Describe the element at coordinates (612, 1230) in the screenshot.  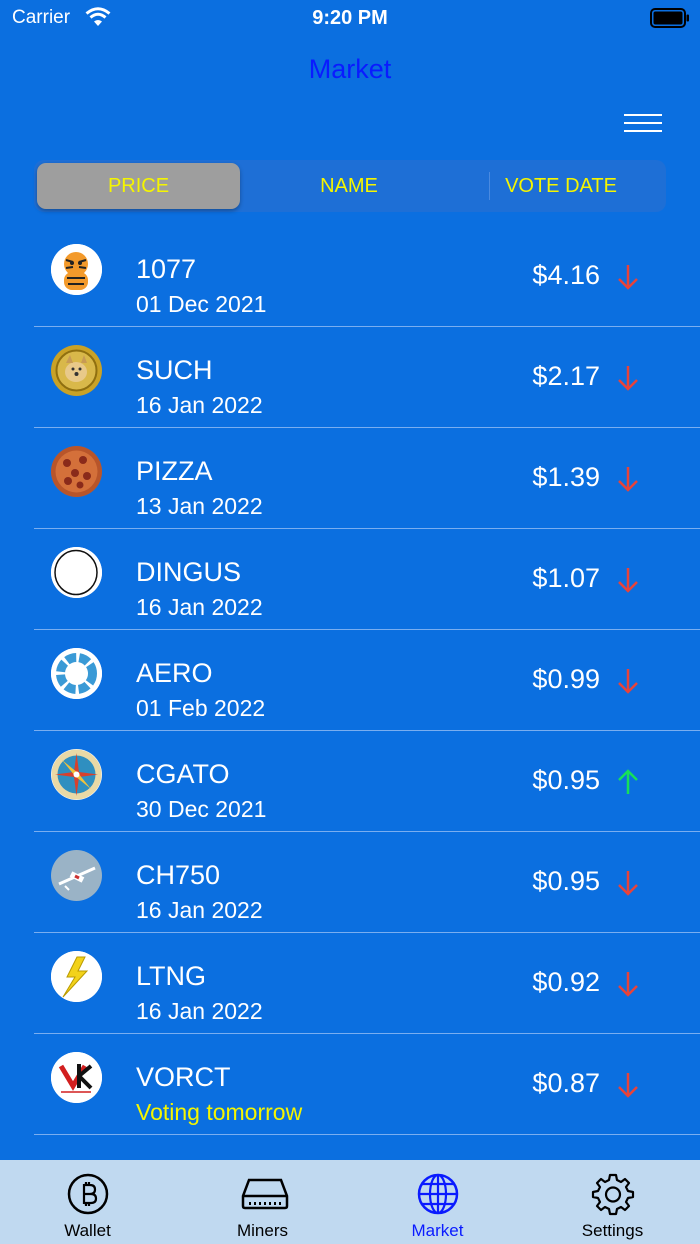
I see `tab-settings-label: Settings` at that location.